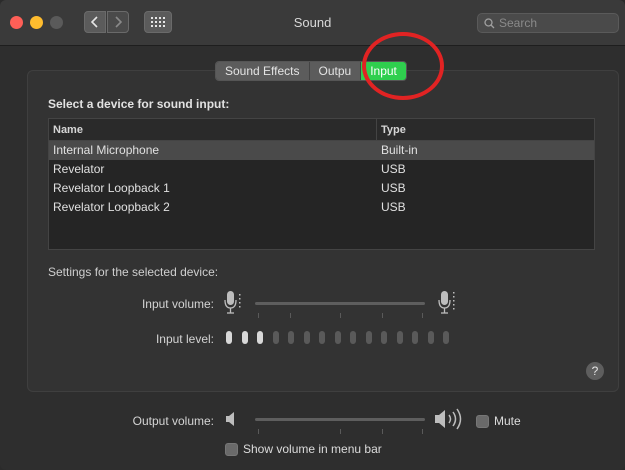 Image resolution: width=625 pixels, height=470 pixels. Describe the element at coordinates (446, 302) in the screenshot. I see `microphone-high-icon` at that location.